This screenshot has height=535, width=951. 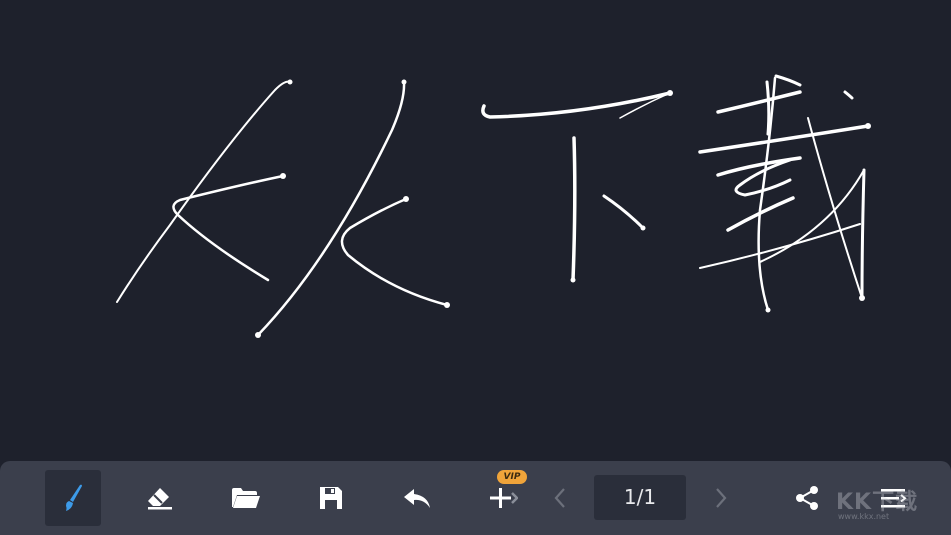 I want to click on chevron-left-icon, so click(x=559, y=498).